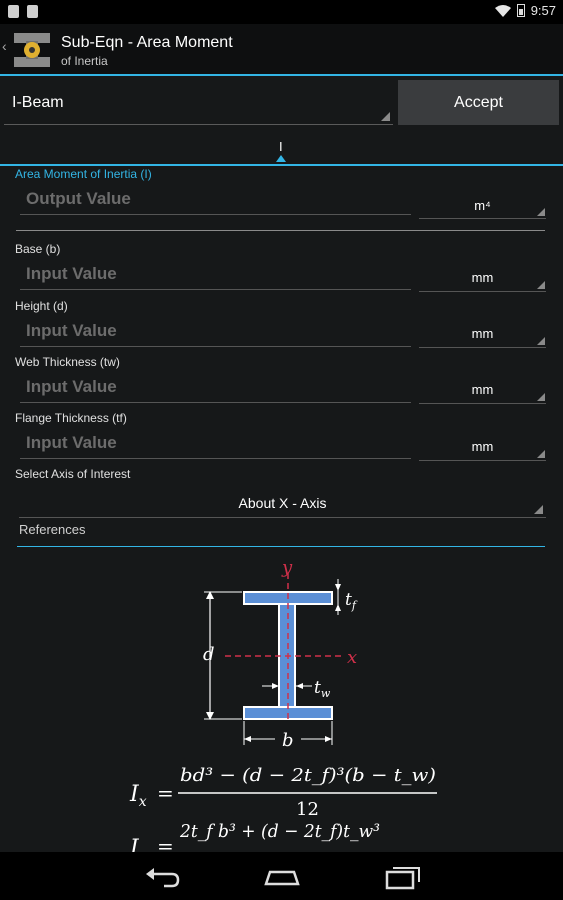  Describe the element at coordinates (4, 46) in the screenshot. I see `up-caret-icon: ‹` at that location.